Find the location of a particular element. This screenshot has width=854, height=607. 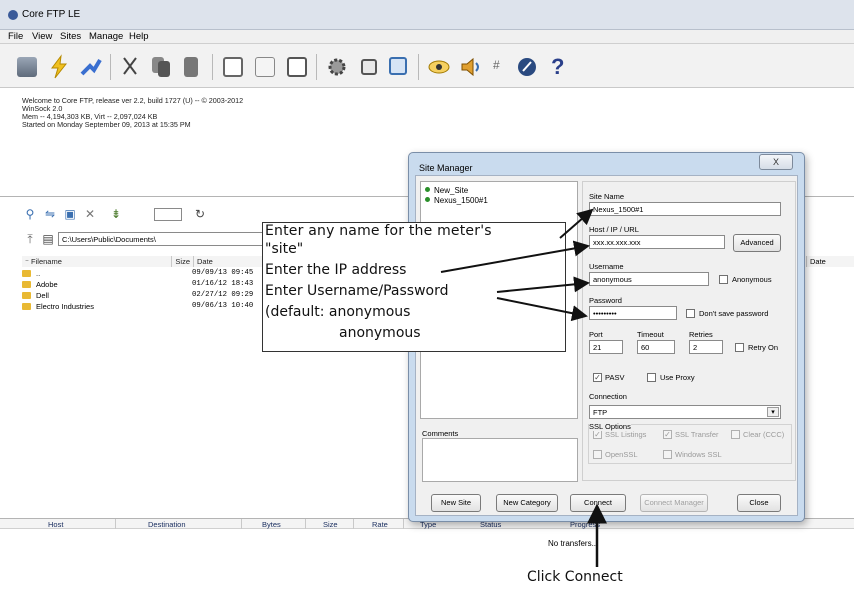

timeout-input: 60 is located at coordinates (656, 347).